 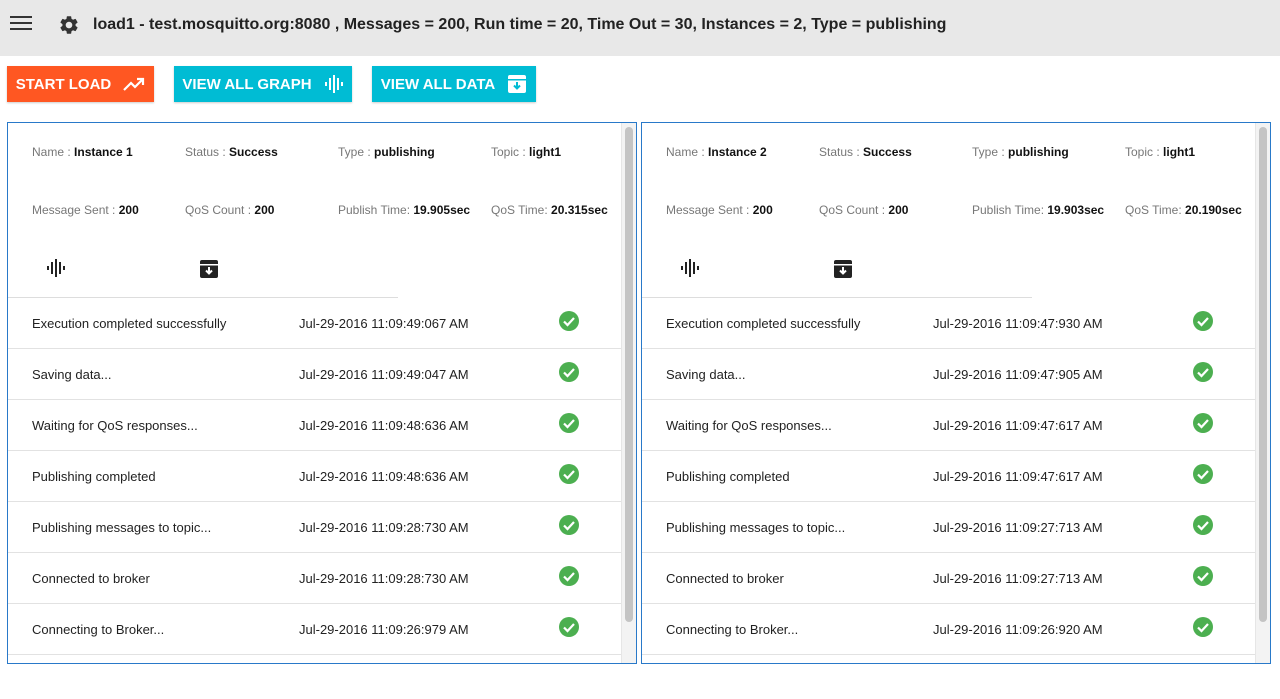 What do you see at coordinates (1018, 374) in the screenshot?
I see `log-timestamp: Jul-29-2016 11:09:47:905 AM` at bounding box center [1018, 374].